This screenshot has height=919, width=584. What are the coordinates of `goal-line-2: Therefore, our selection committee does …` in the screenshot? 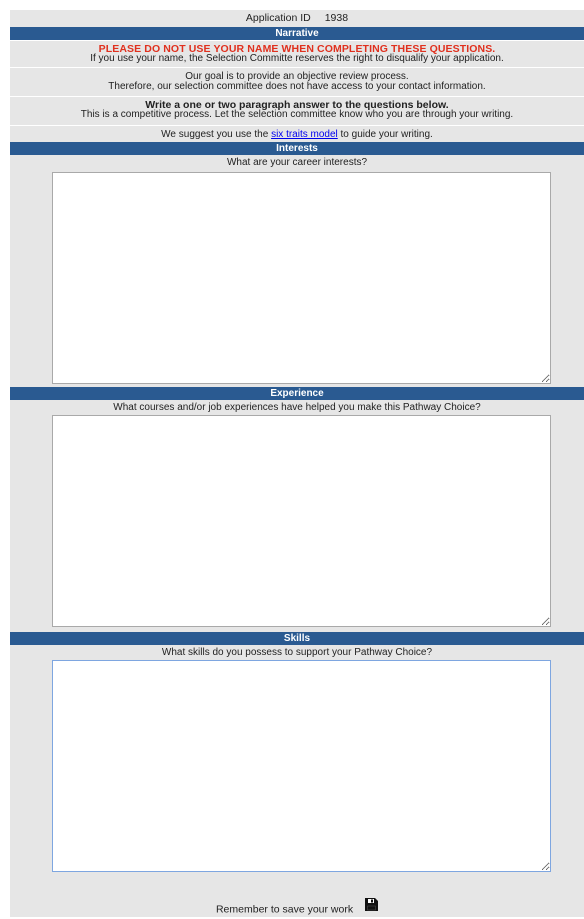 It's located at (297, 86).